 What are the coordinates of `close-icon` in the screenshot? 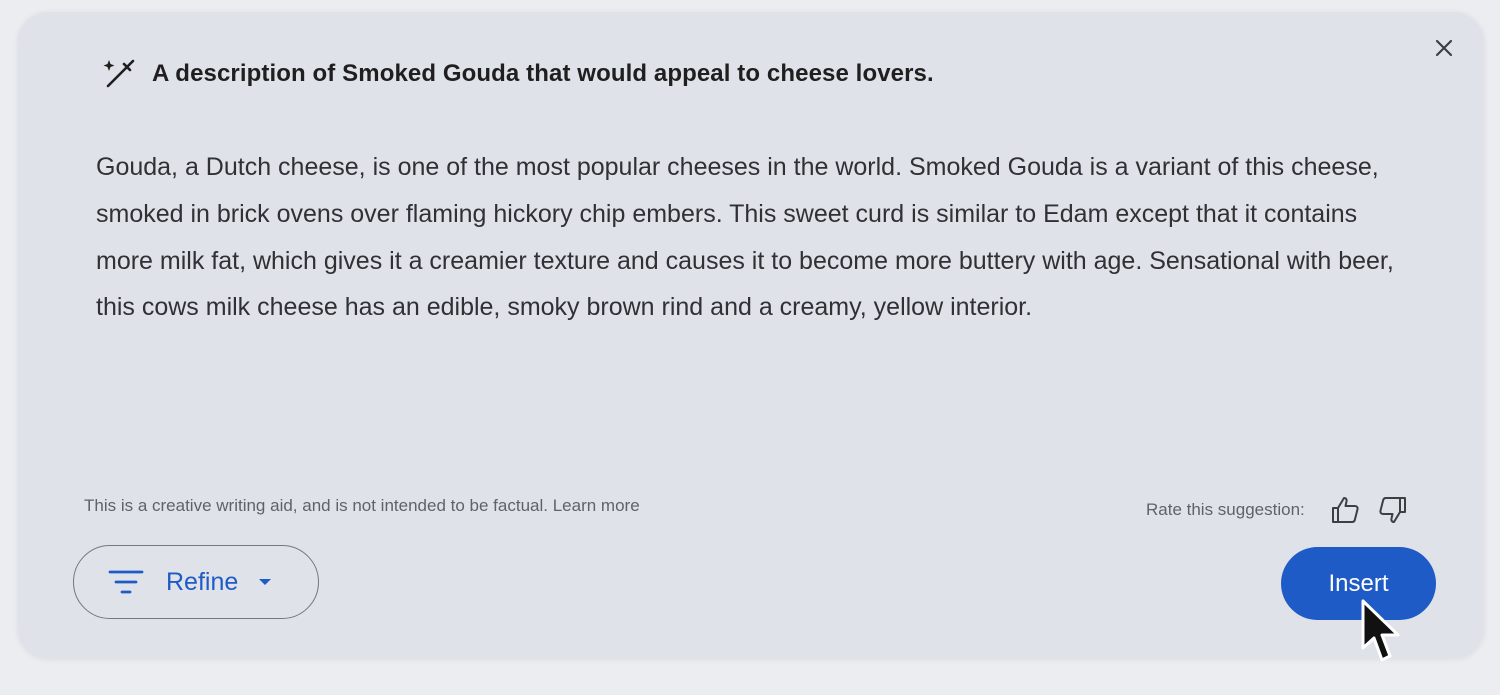 It's located at (1444, 48).